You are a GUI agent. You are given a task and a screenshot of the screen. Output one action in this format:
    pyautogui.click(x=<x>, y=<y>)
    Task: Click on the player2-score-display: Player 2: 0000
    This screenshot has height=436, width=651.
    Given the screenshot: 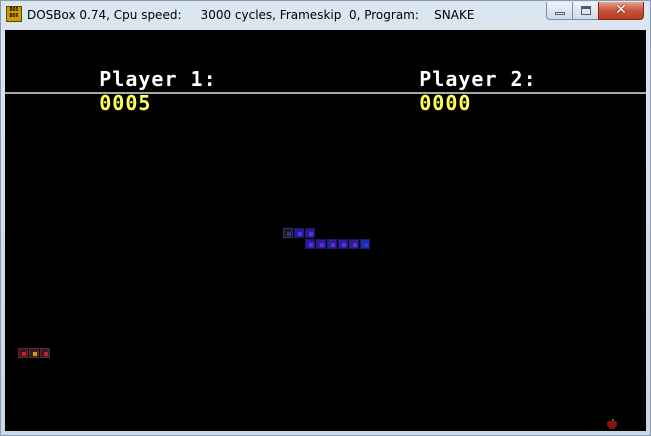 What is the action you would take?
    pyautogui.click(x=439, y=91)
    